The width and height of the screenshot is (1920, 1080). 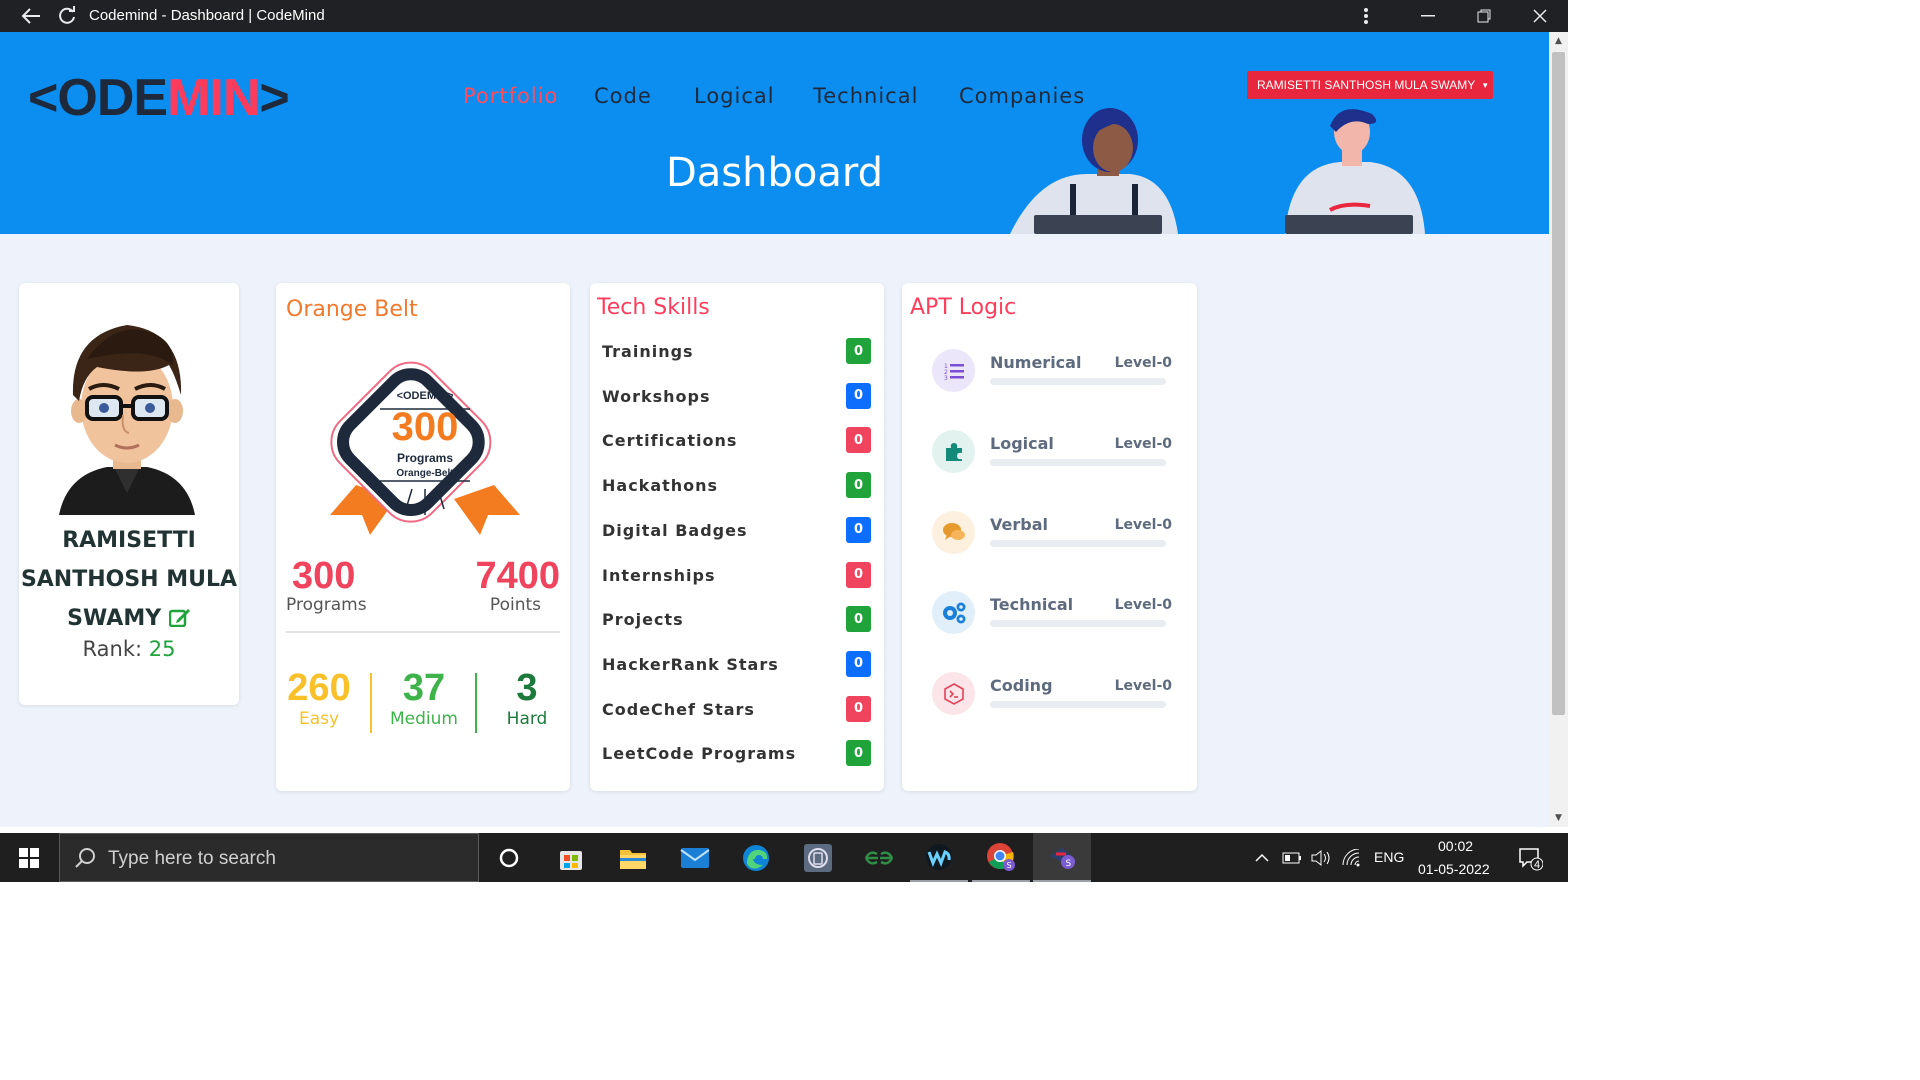 I want to click on list-numbered-icon: 123, so click(x=953, y=370).